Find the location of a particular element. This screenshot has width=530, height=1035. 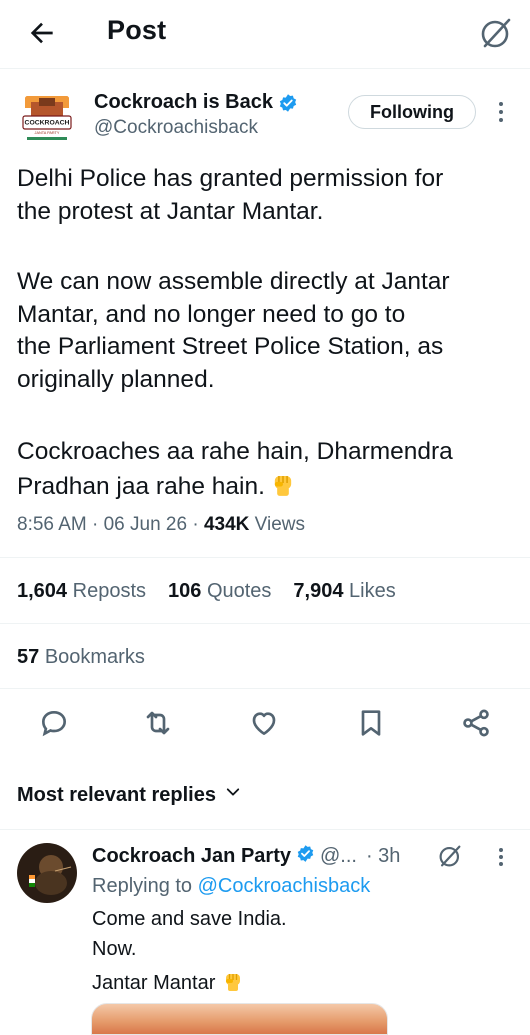

reposts-stat: 1,604 Reposts is located at coordinates (81, 591).